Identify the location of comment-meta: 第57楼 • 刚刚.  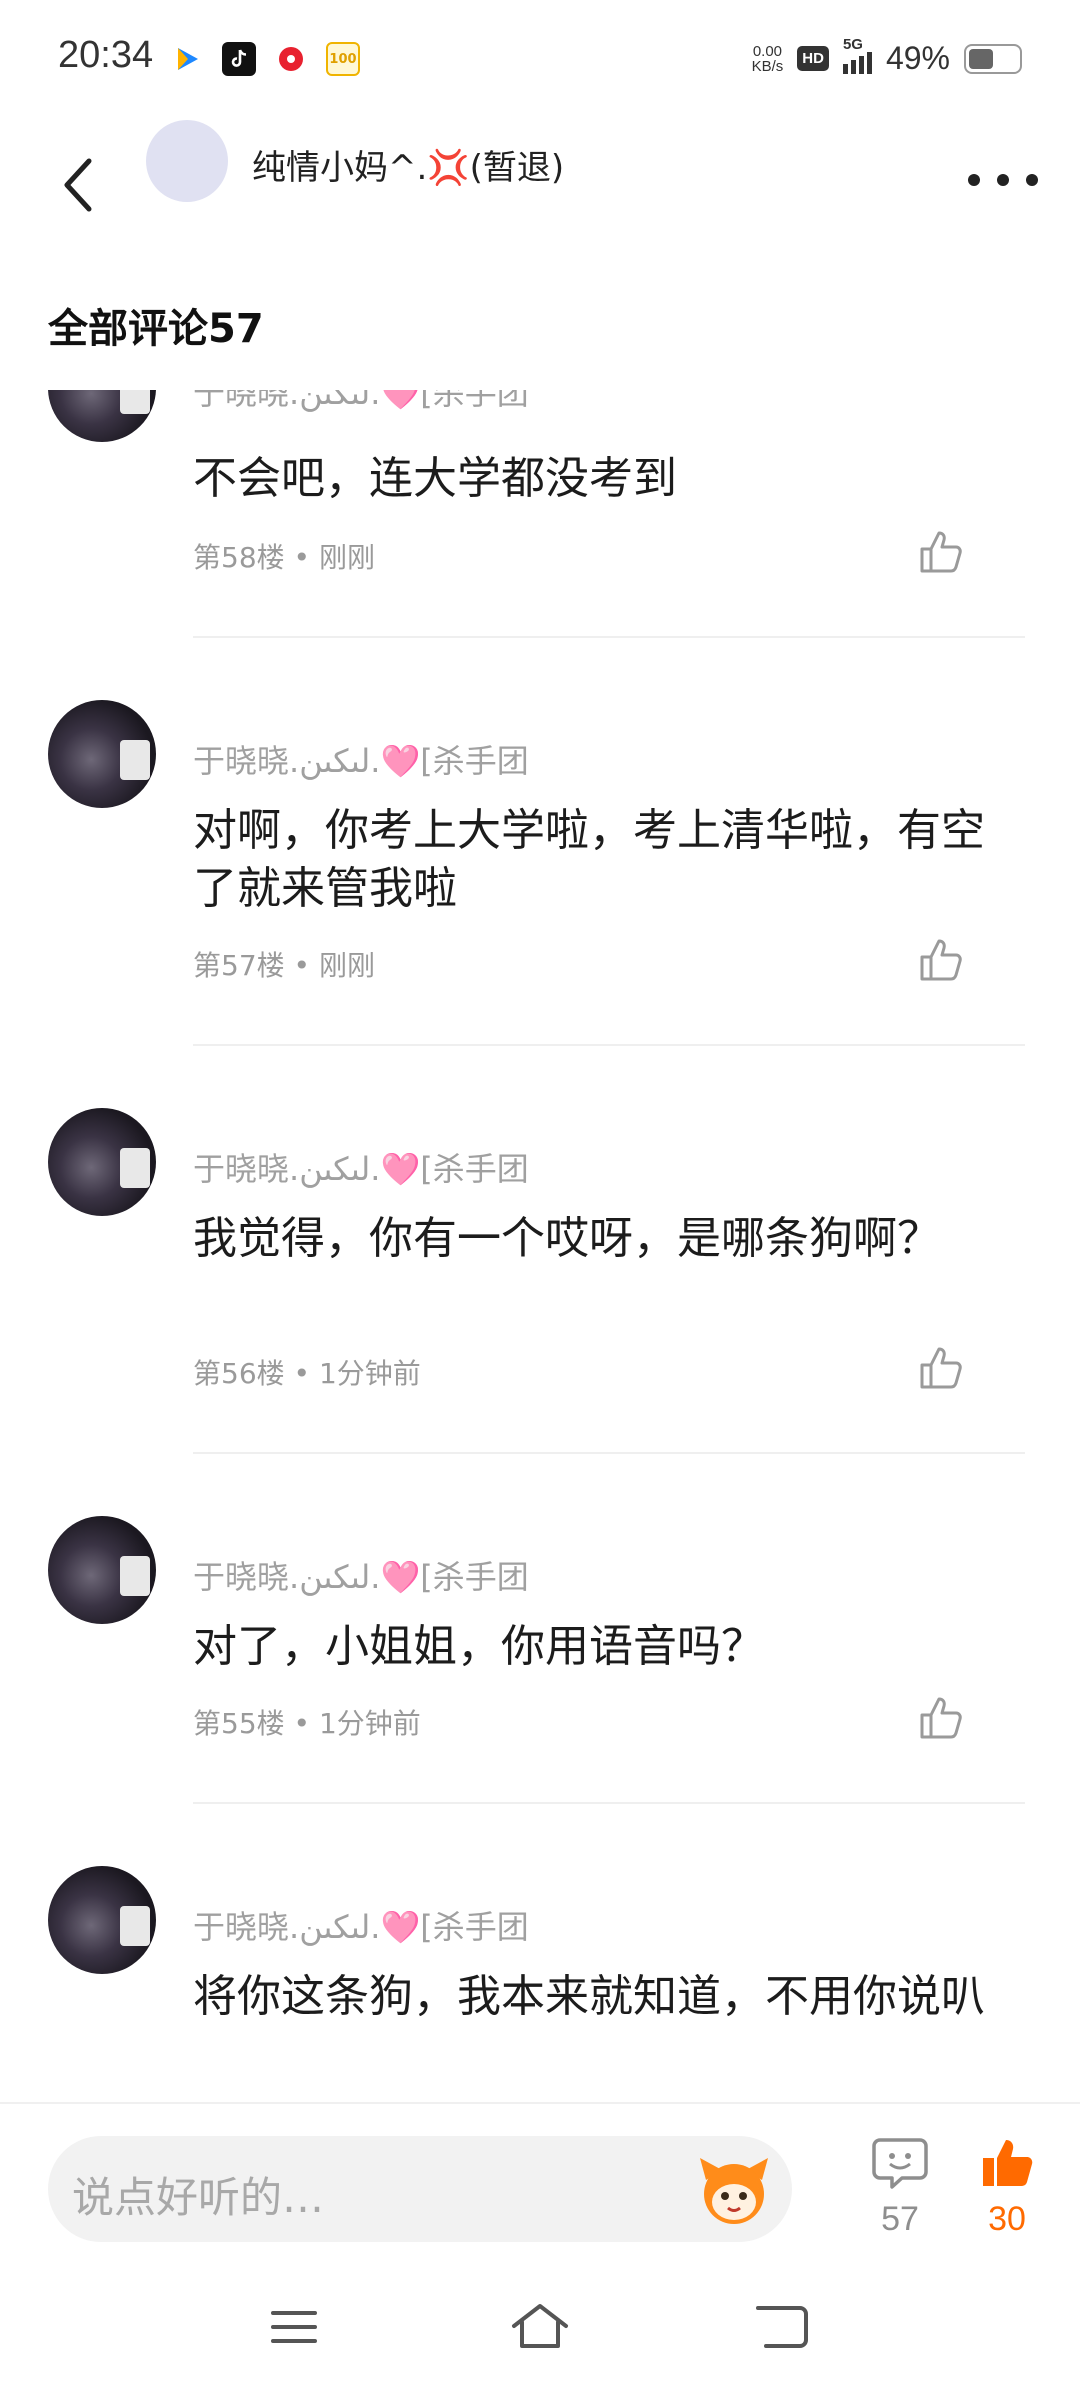
(284, 965).